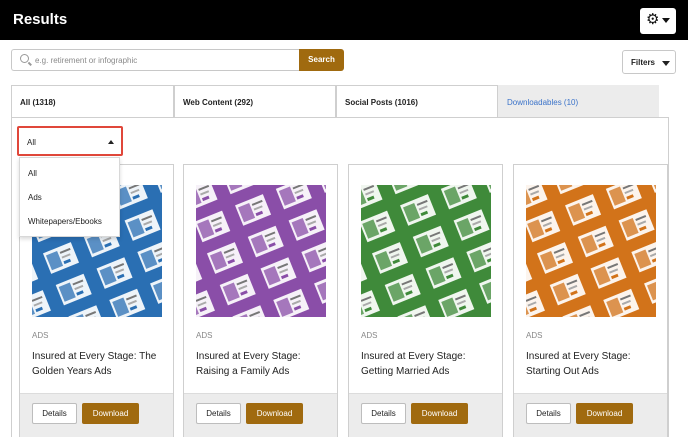 This screenshot has height=437, width=688. What do you see at coordinates (593, 364) in the screenshot?
I see `card-title: Insured at Every Stage: Starting Out Ads` at bounding box center [593, 364].